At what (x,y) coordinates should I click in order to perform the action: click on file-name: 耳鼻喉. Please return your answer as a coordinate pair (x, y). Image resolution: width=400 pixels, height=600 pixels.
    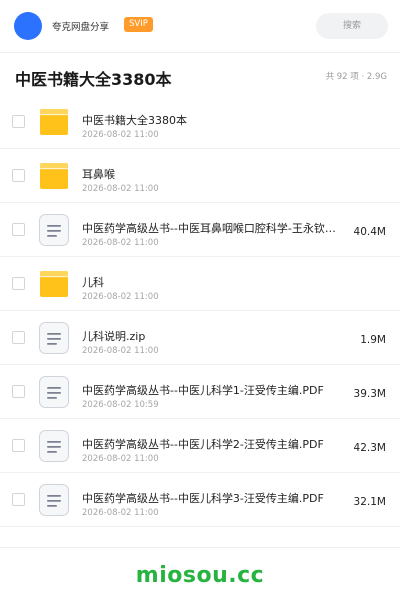
    Looking at the image, I should click on (98, 174).